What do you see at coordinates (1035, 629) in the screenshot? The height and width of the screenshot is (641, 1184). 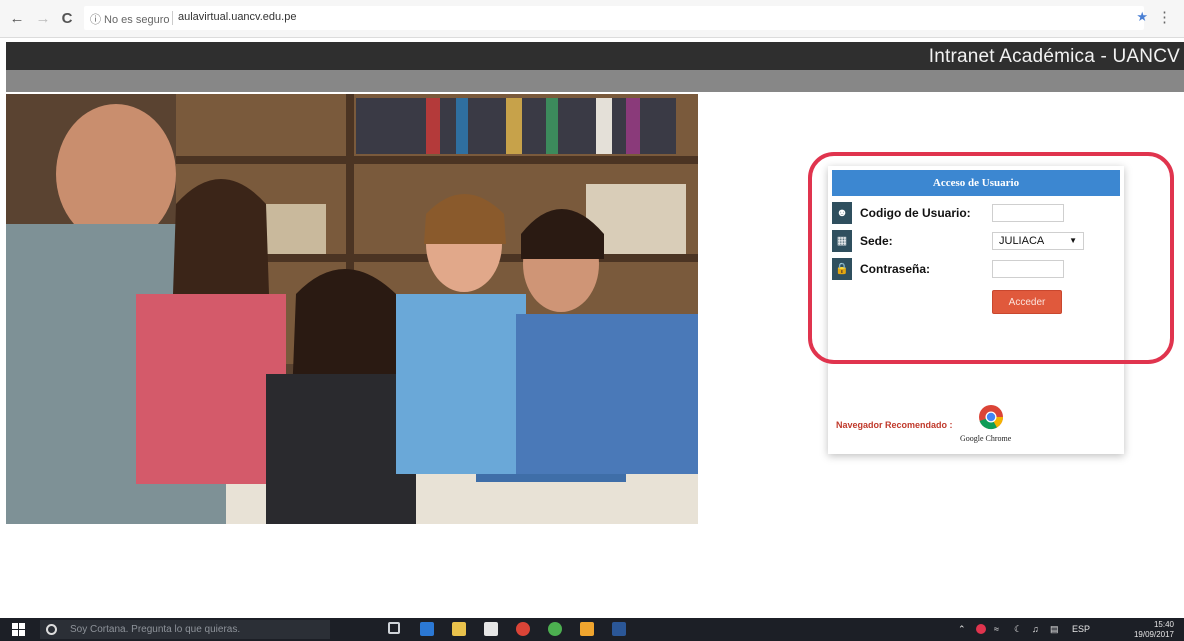 I see `volume-icon: ♫` at bounding box center [1035, 629].